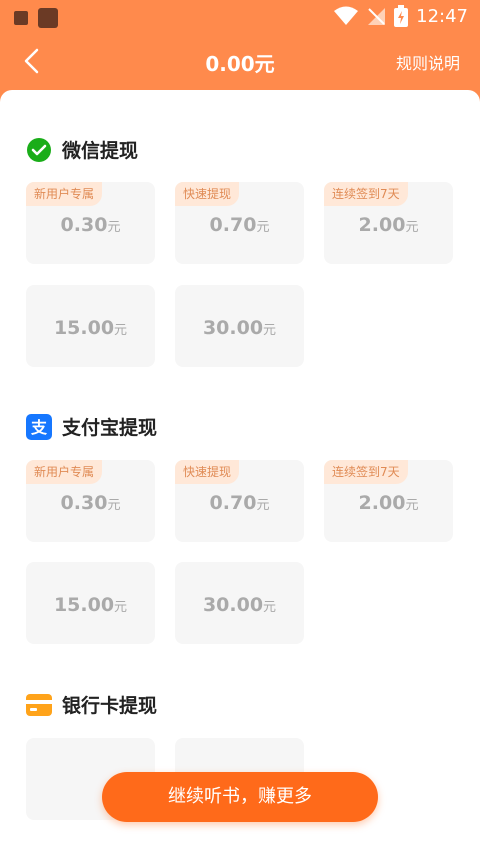 This screenshot has width=480, height=853. Describe the element at coordinates (48, 18) in the screenshot. I see `notification-app-icon` at that location.